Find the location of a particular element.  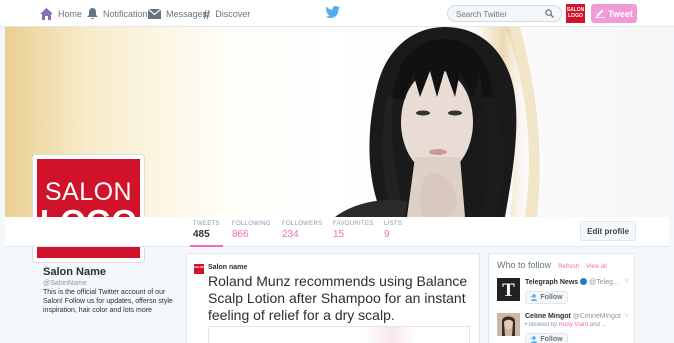

tweet-button: Tweet is located at coordinates (614, 13).